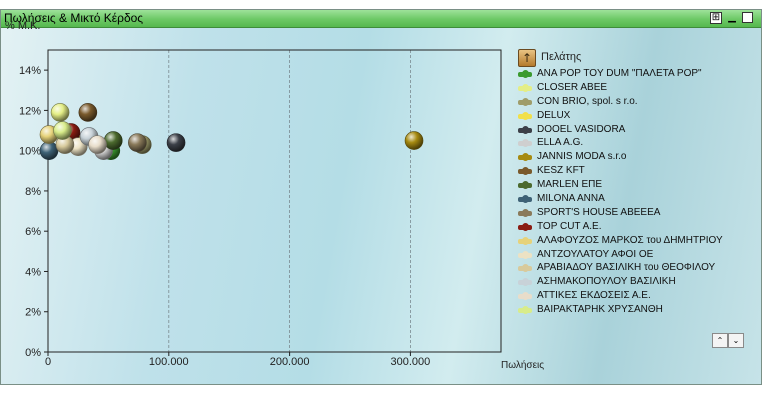  Describe the element at coordinates (638, 117) in the screenshot. I see `legend-item: DELUX` at that location.